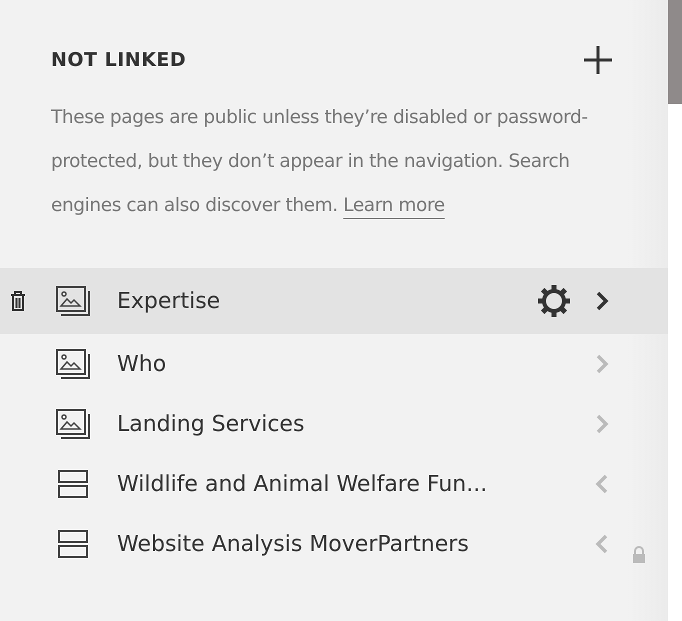  Describe the element at coordinates (293, 544) in the screenshot. I see `page-title: Website Analysis MoverPartners` at that location.